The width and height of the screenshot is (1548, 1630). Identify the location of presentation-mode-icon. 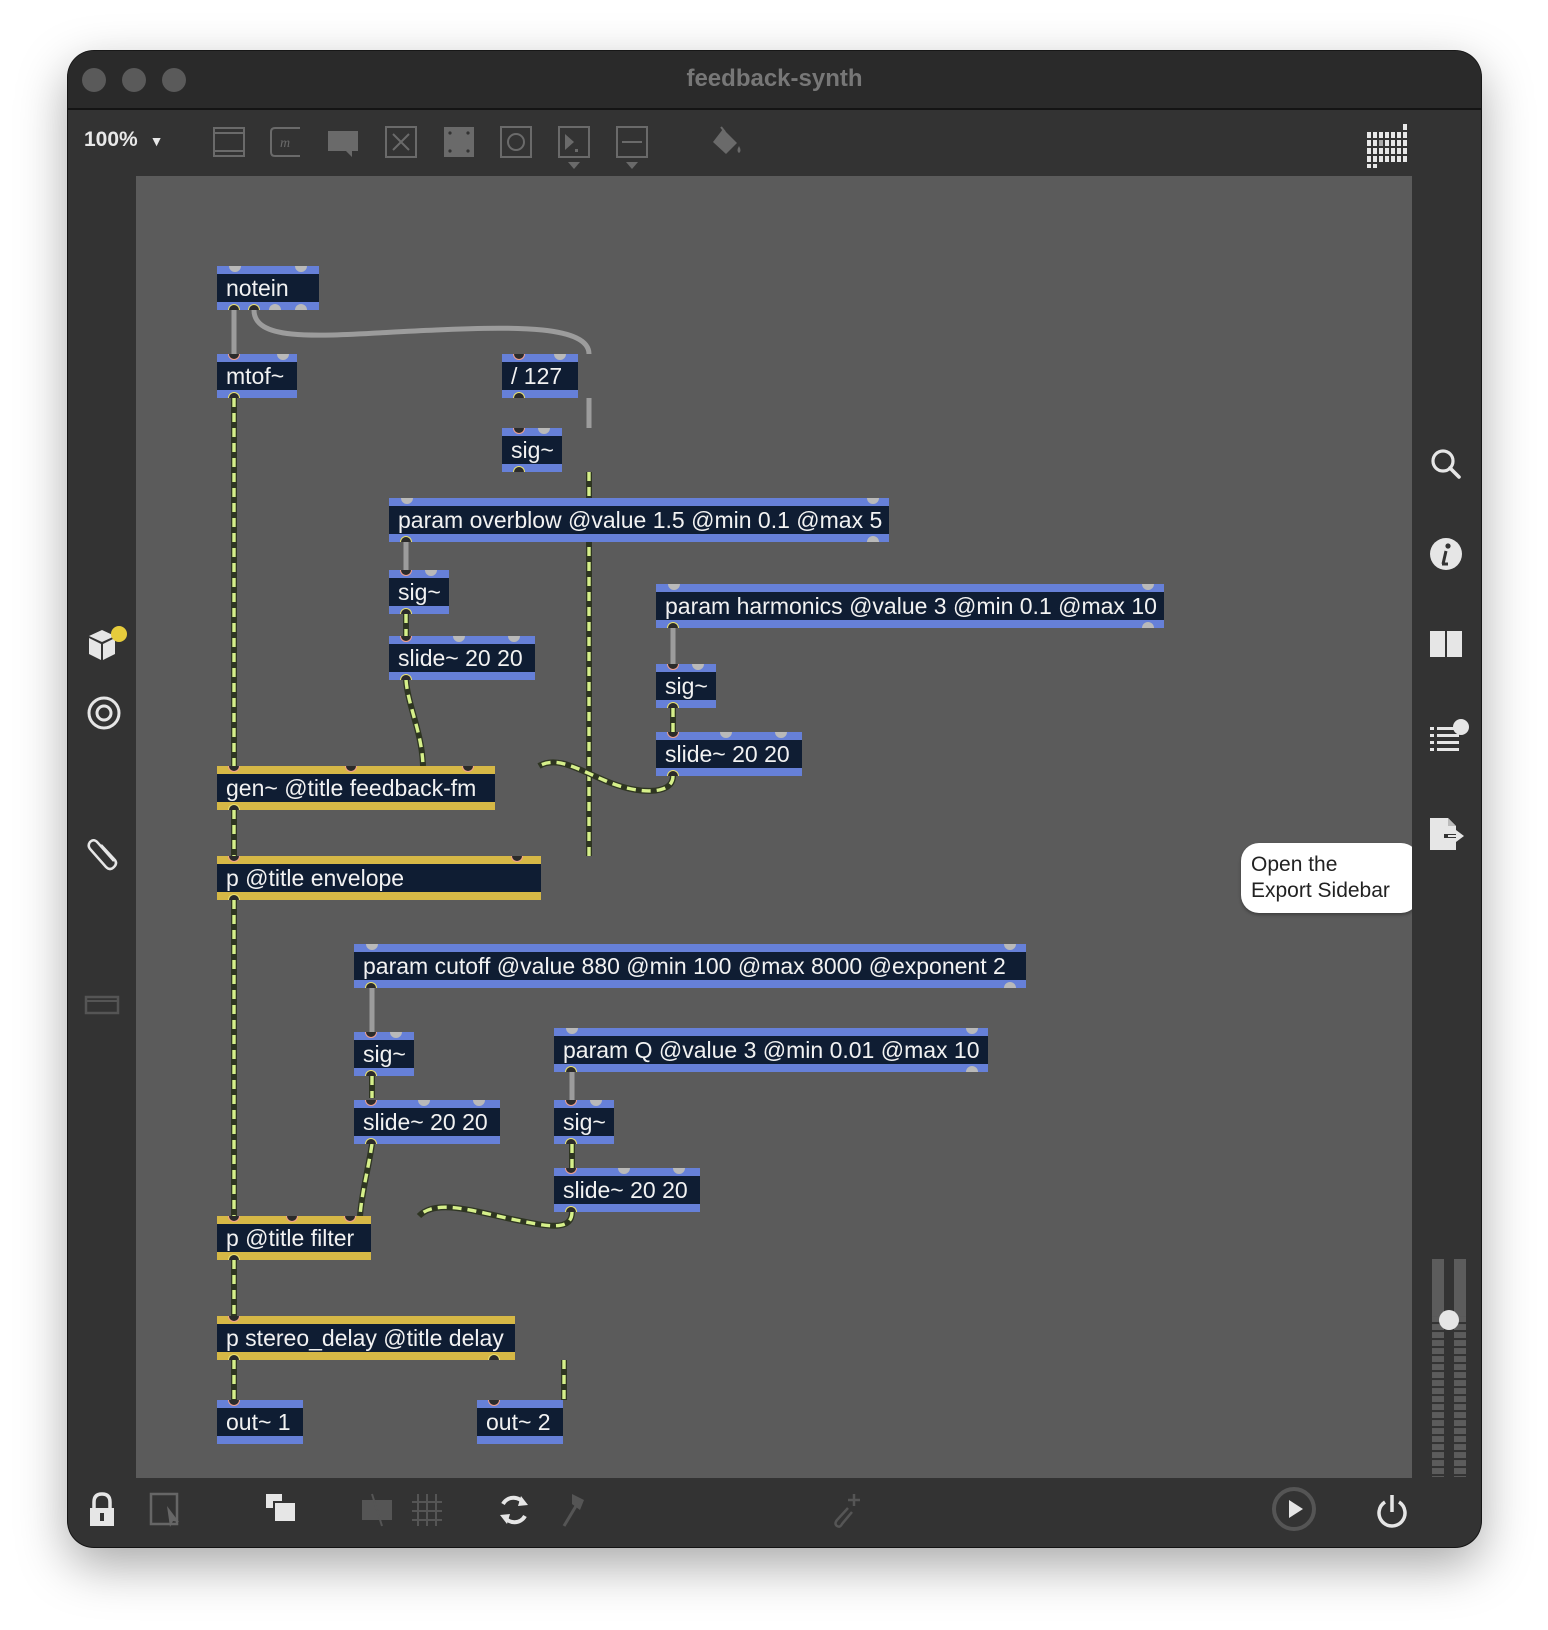
(166, 1512).